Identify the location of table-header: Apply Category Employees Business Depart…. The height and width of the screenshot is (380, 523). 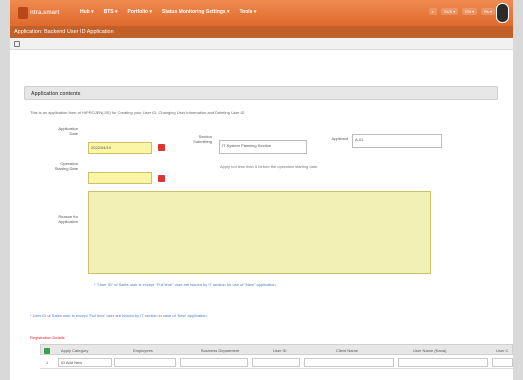
(276, 349).